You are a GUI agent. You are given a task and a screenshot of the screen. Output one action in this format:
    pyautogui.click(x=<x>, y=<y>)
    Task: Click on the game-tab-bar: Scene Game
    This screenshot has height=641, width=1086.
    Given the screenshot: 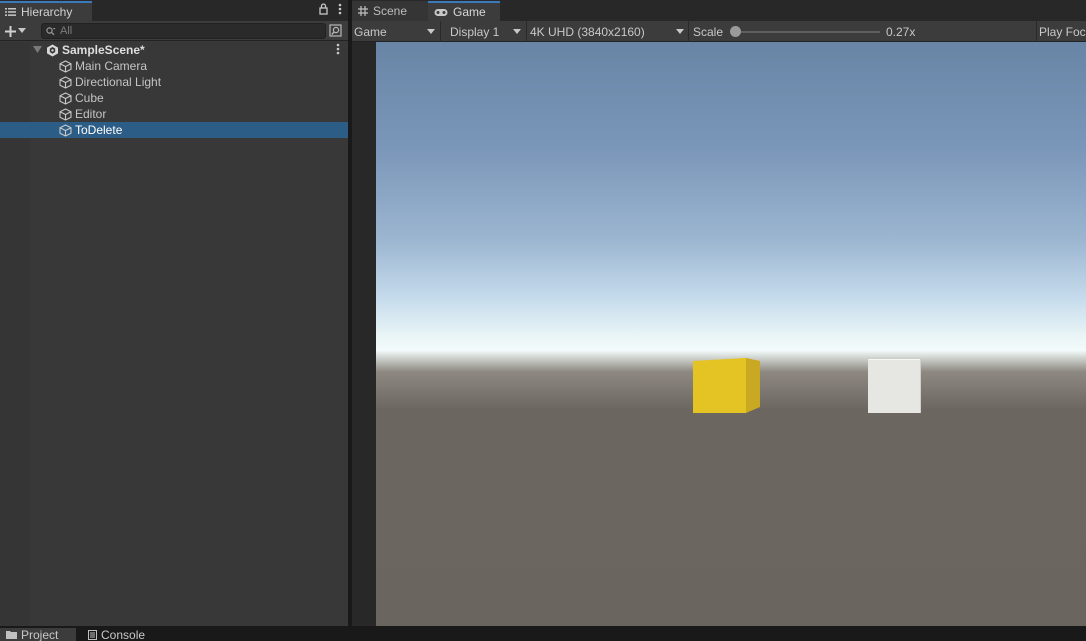 What is the action you would take?
    pyautogui.click(x=719, y=10)
    